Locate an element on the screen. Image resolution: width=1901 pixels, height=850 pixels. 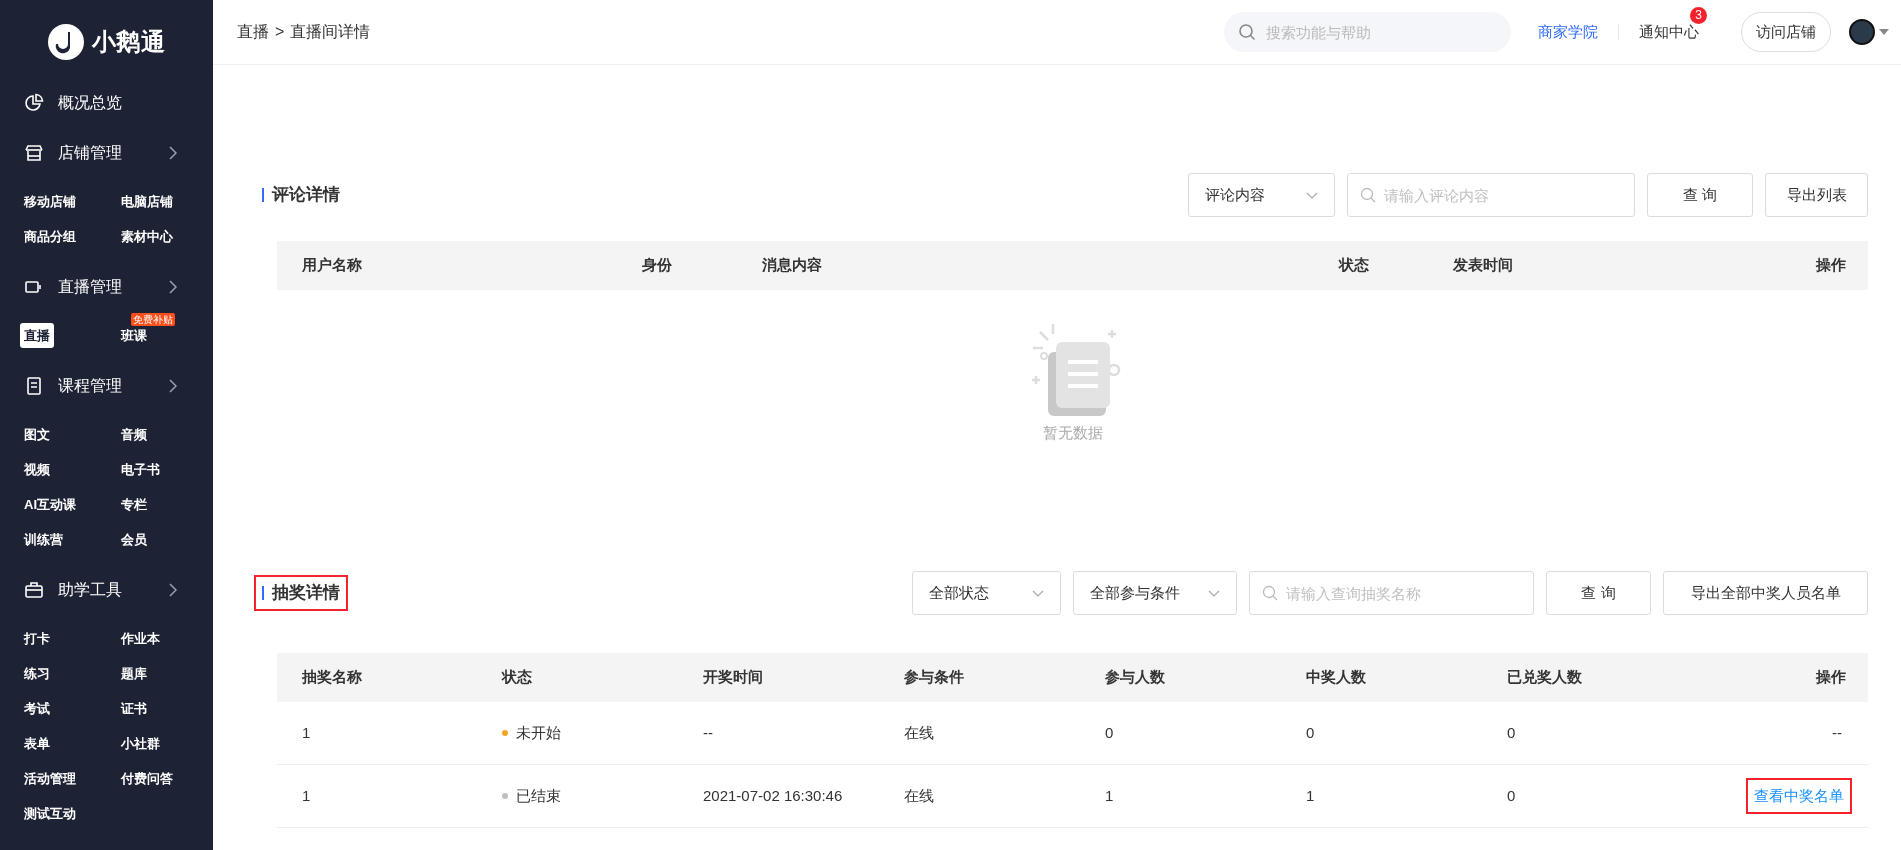
column-header: 消息内容 is located at coordinates (792, 265).